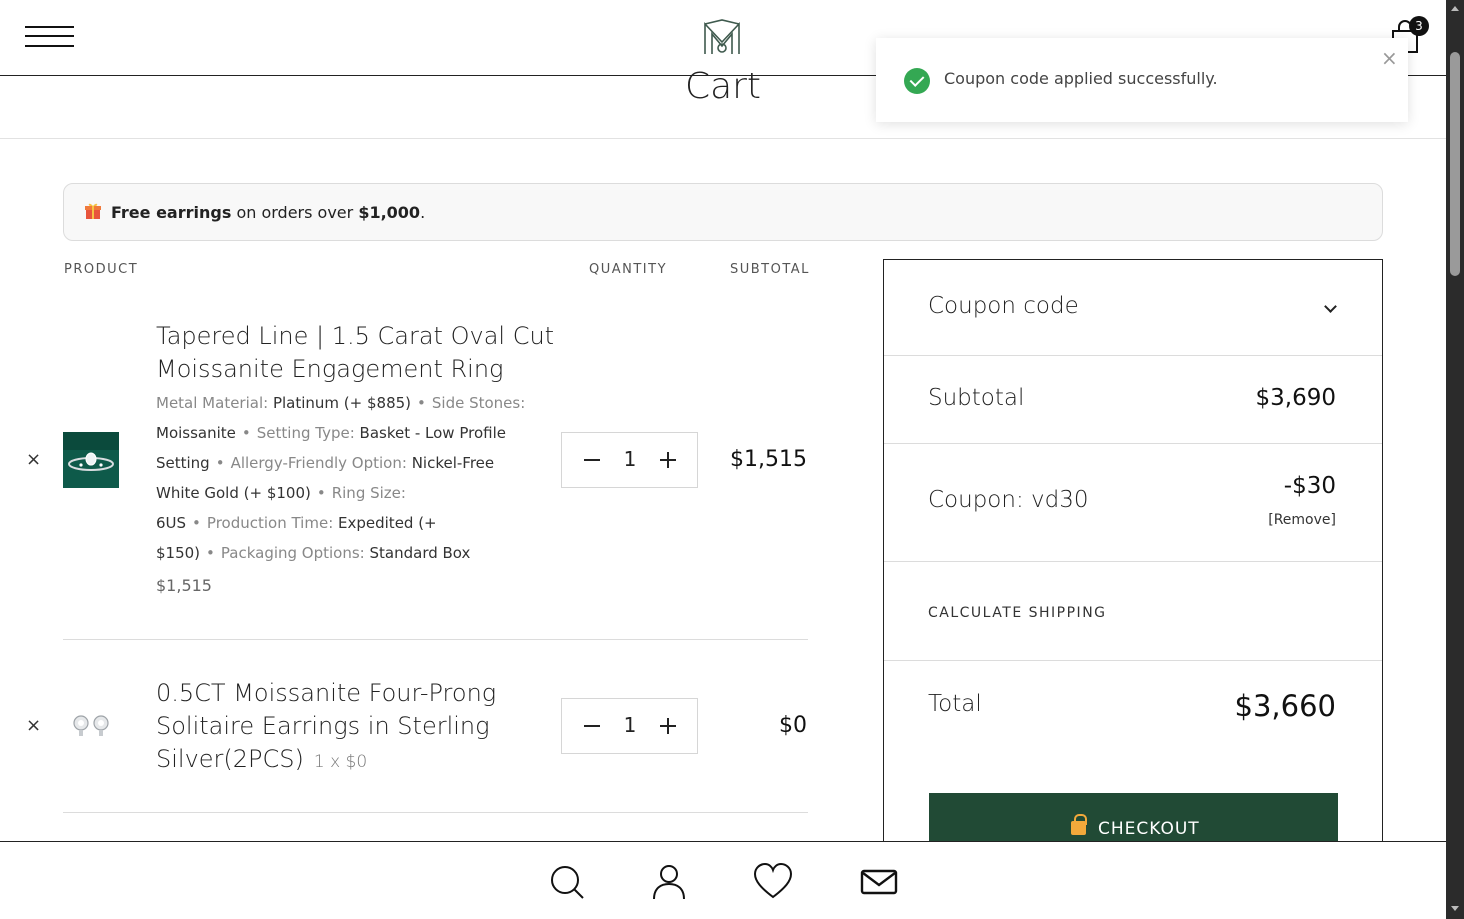  What do you see at coordinates (101, 269) in the screenshot?
I see `column-header-product: PRODUCT` at bounding box center [101, 269].